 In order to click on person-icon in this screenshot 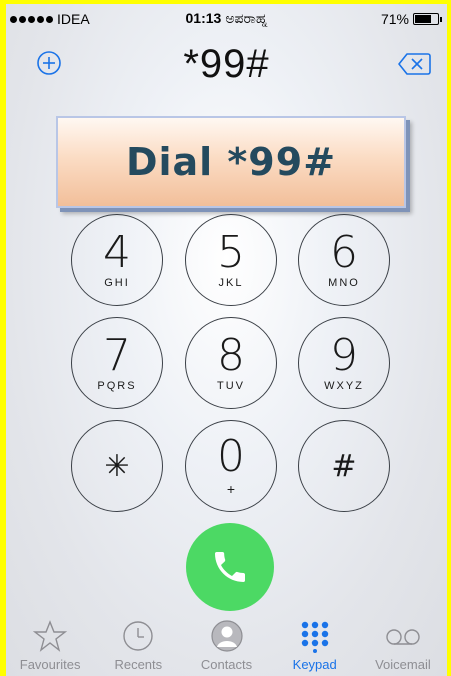, I will do `click(226, 636)`.